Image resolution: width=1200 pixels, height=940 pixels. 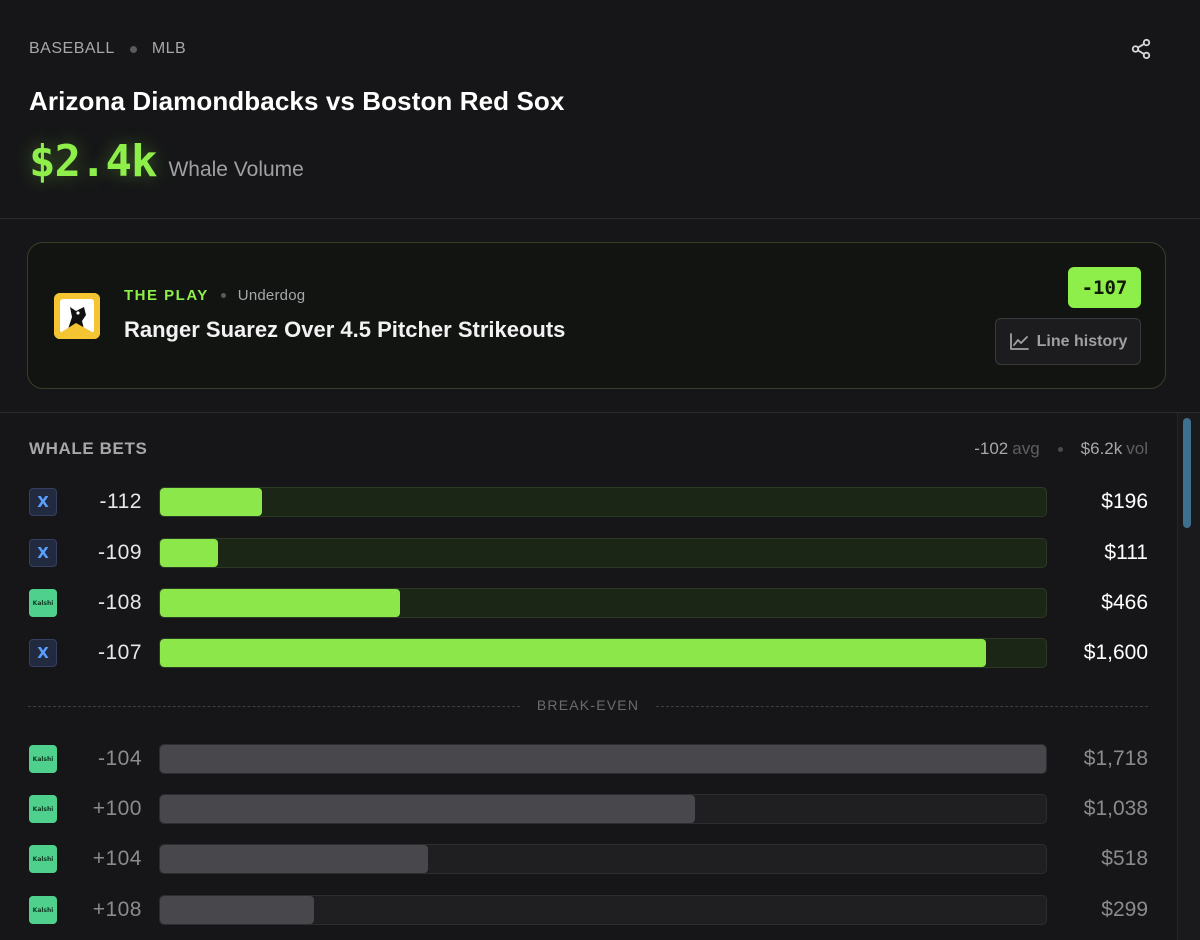 I want to click on line-history-button: Line history, so click(x=1068, y=341).